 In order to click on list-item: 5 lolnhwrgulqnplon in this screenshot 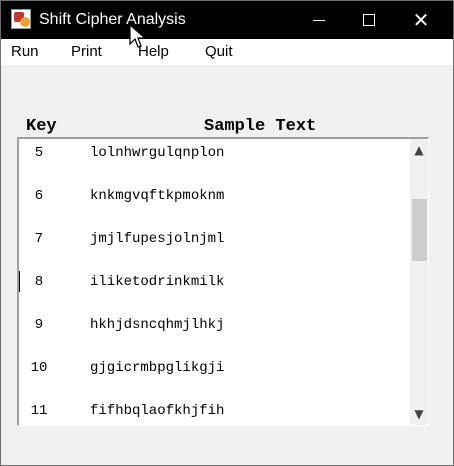, I will do `click(214, 155)`.